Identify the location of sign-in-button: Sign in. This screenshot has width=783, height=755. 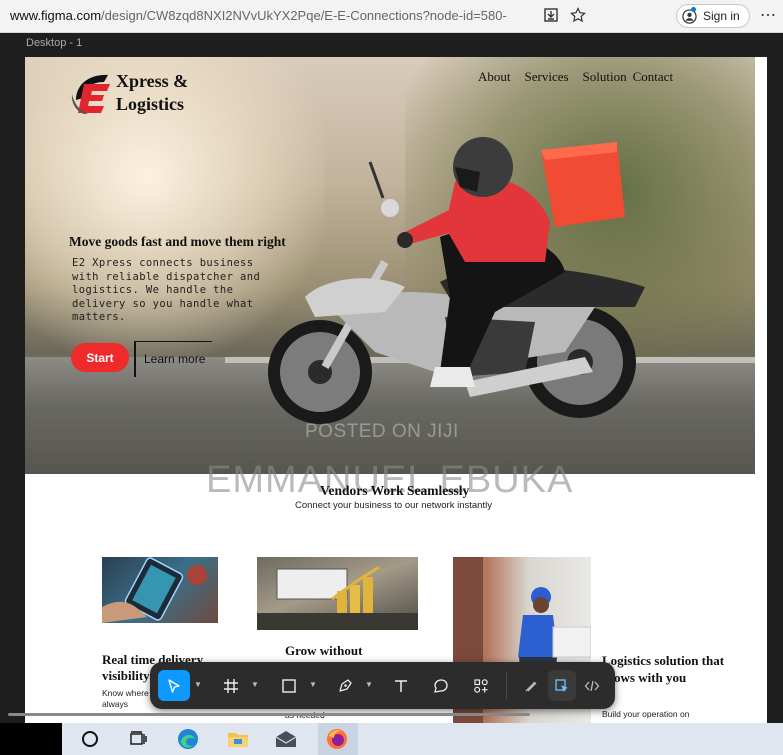
(713, 16).